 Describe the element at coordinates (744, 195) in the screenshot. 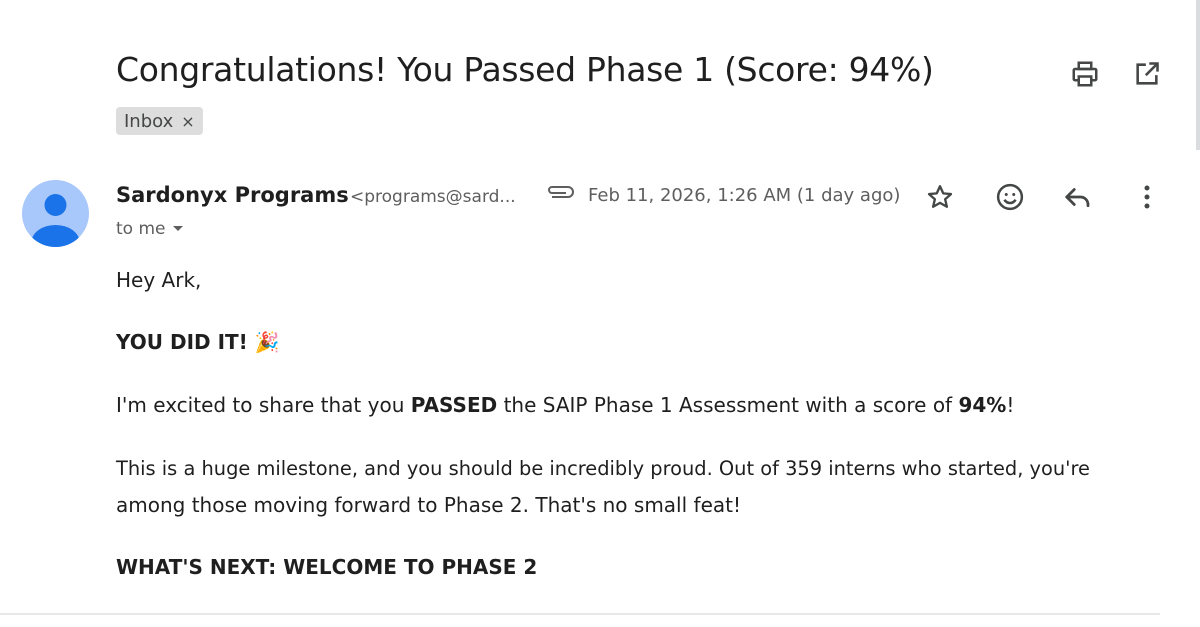

I see `email-date: Feb 11, 2026, 1:26 AM (1 day ago)` at that location.